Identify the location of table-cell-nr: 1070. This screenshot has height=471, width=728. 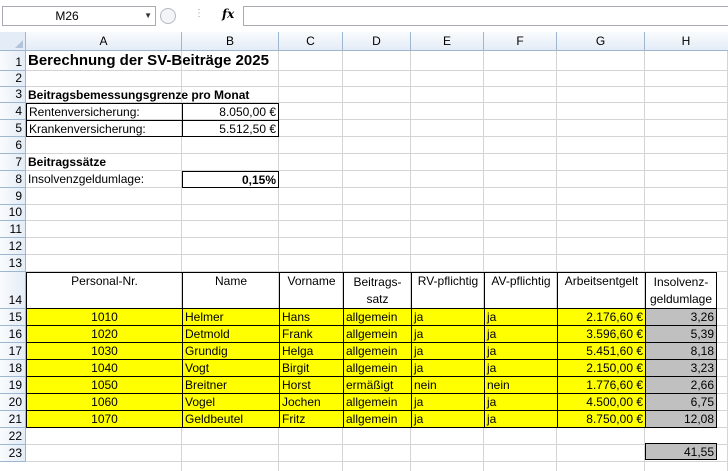
(104, 419).